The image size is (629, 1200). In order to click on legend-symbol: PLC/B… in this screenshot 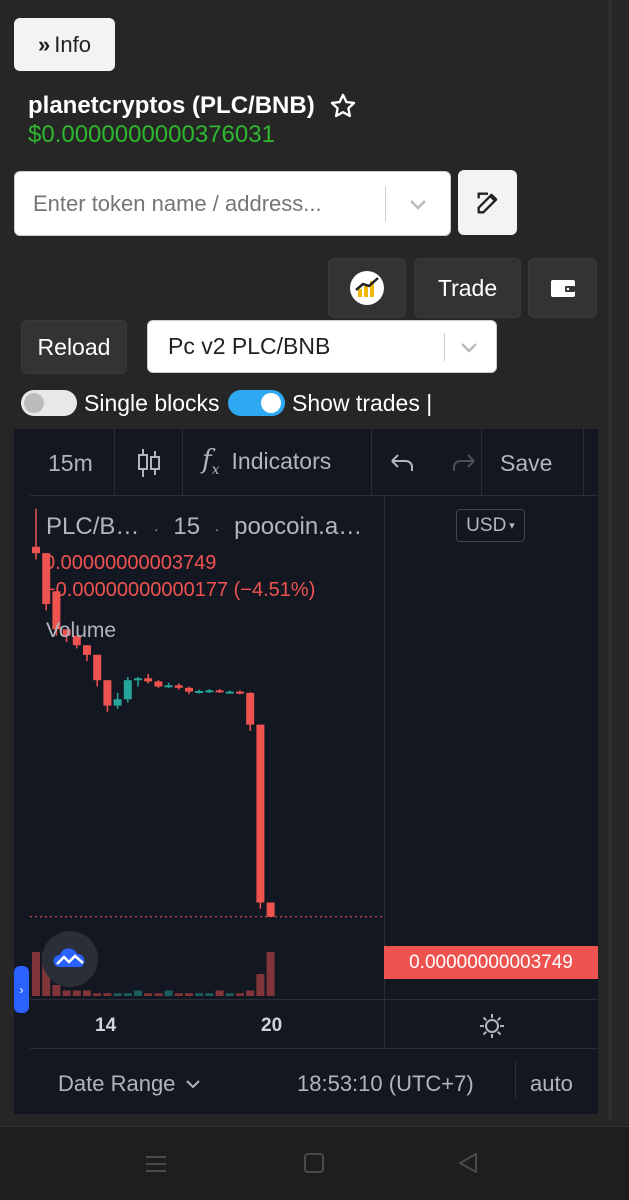, I will do `click(93, 526)`.